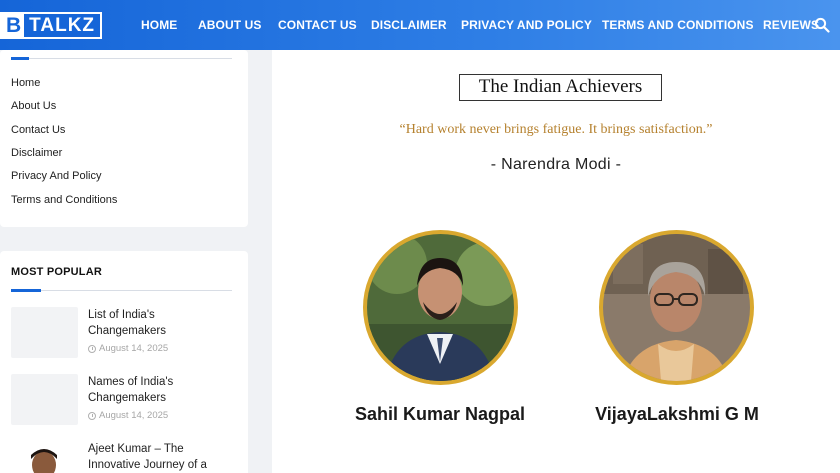 This screenshot has height=473, width=840. What do you see at coordinates (678, 25) in the screenshot?
I see `nav-terms-and-conditions: TERMS AND CONDITIONS` at bounding box center [678, 25].